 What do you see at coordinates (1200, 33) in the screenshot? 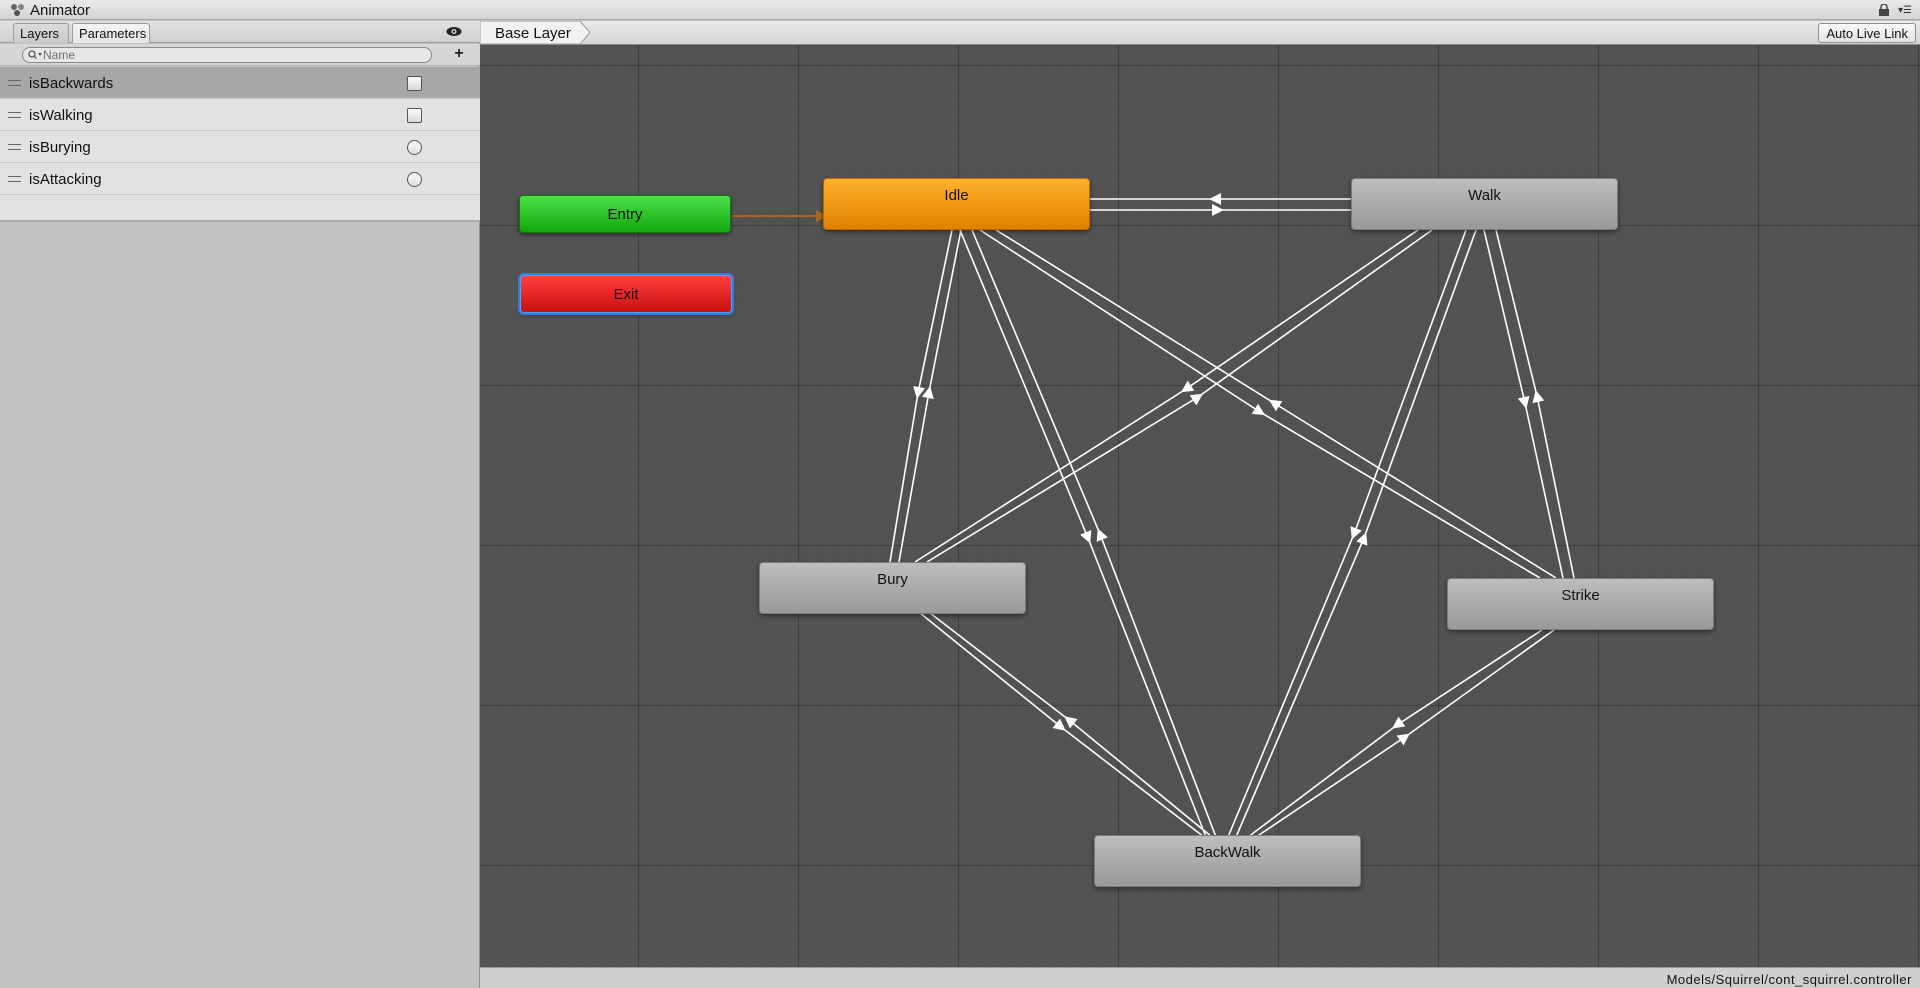
I see `graph-toolbar: Base Layer Auto Live Link` at bounding box center [1200, 33].